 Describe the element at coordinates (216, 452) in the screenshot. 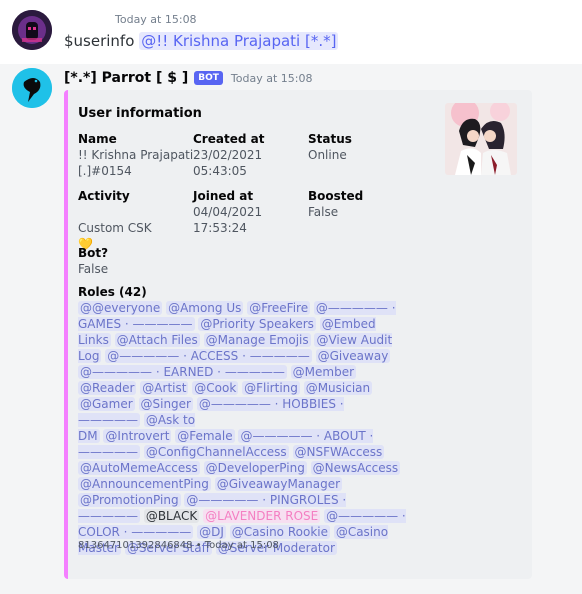

I see `role-mention: @ConfigChannelAccess` at that location.